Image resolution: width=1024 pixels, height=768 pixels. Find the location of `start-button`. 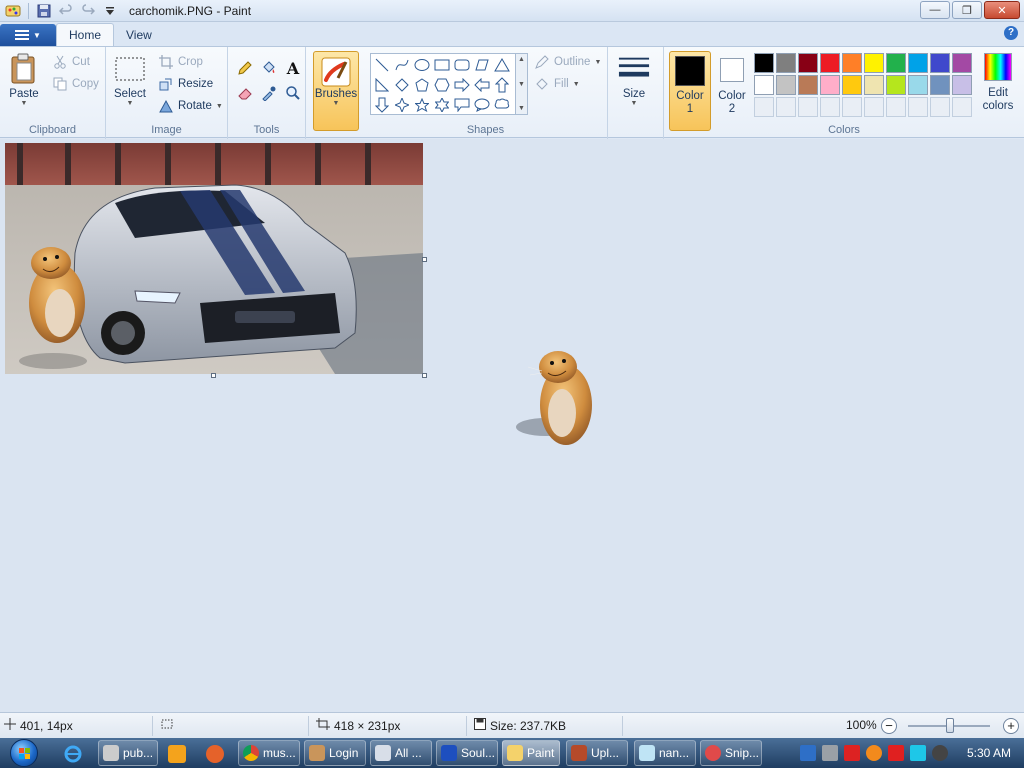

start-button is located at coordinates (24, 753).